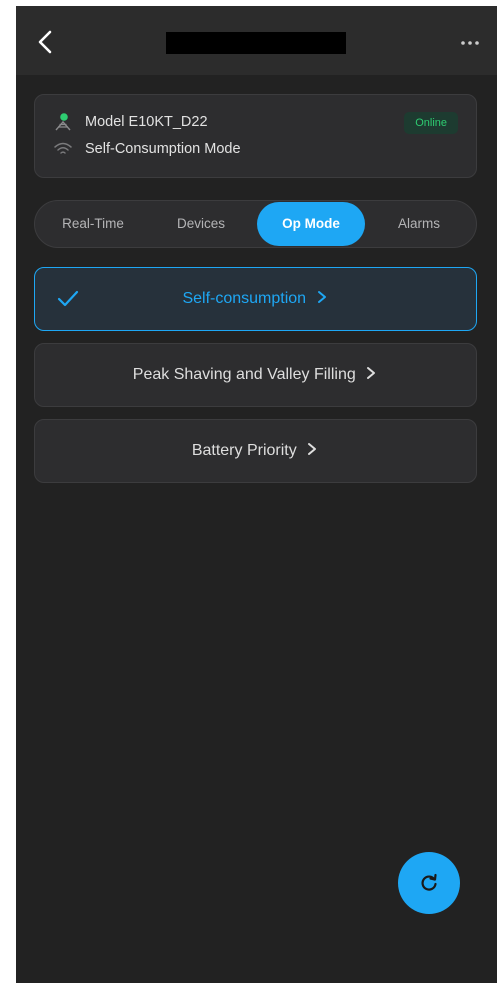 This screenshot has height=983, width=502. I want to click on mode-label-text: Self-consumption, so click(244, 298).